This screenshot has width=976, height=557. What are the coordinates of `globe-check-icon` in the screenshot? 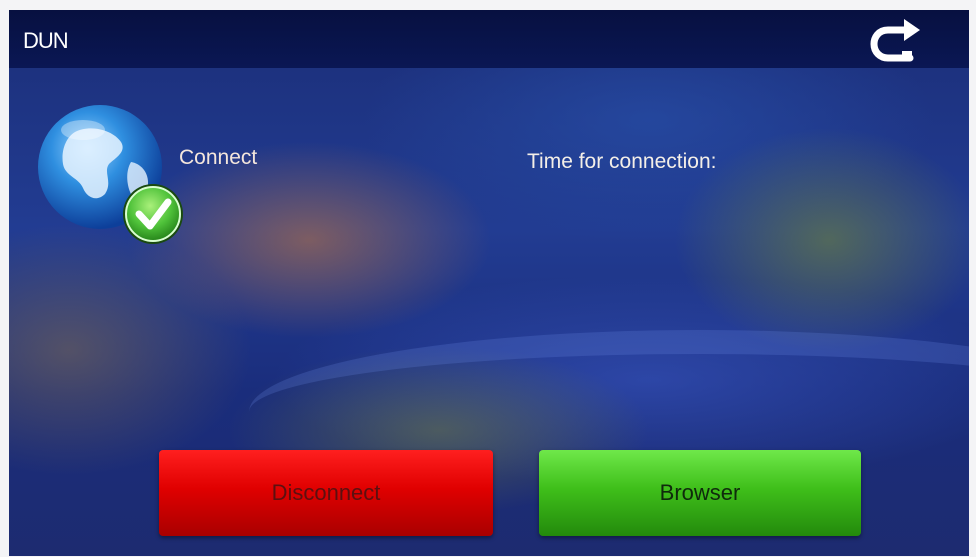 It's located at (110, 174).